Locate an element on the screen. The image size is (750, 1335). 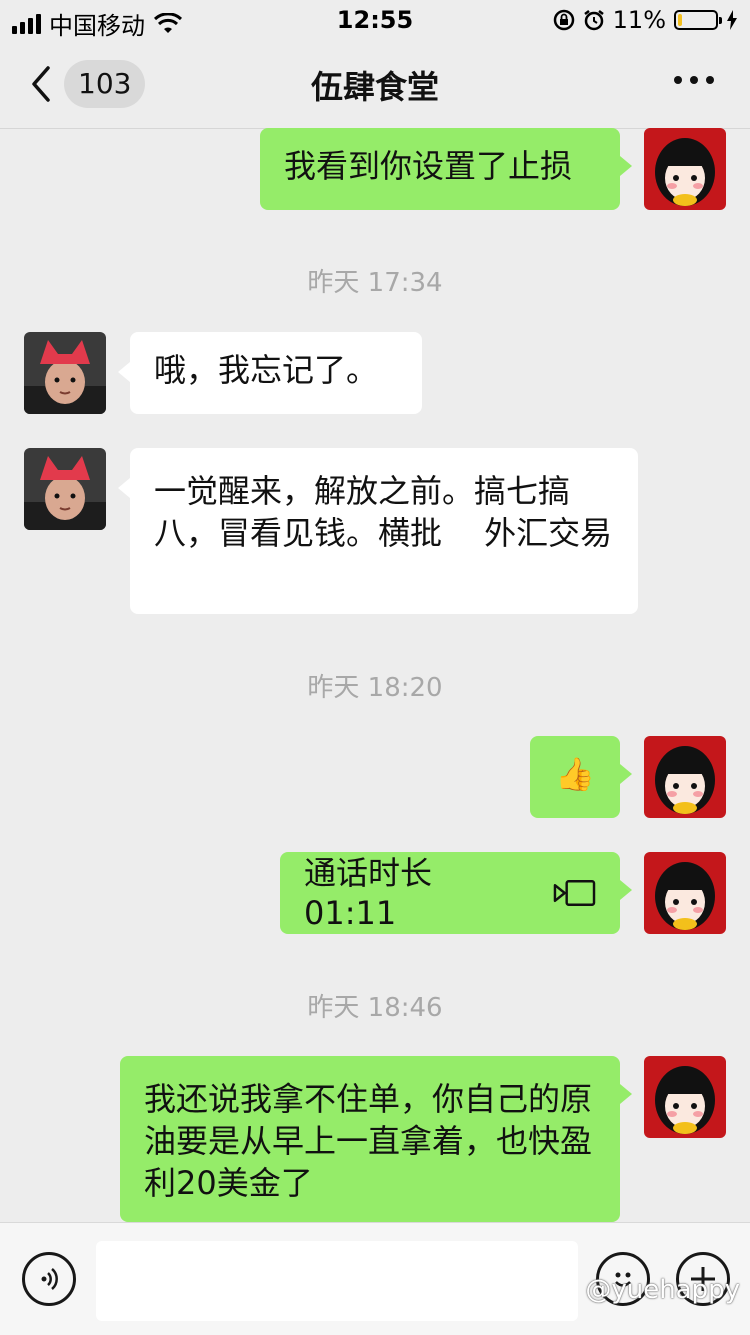
status-bar: 中国移动 12:55 11% is located at coordinates (375, 20).